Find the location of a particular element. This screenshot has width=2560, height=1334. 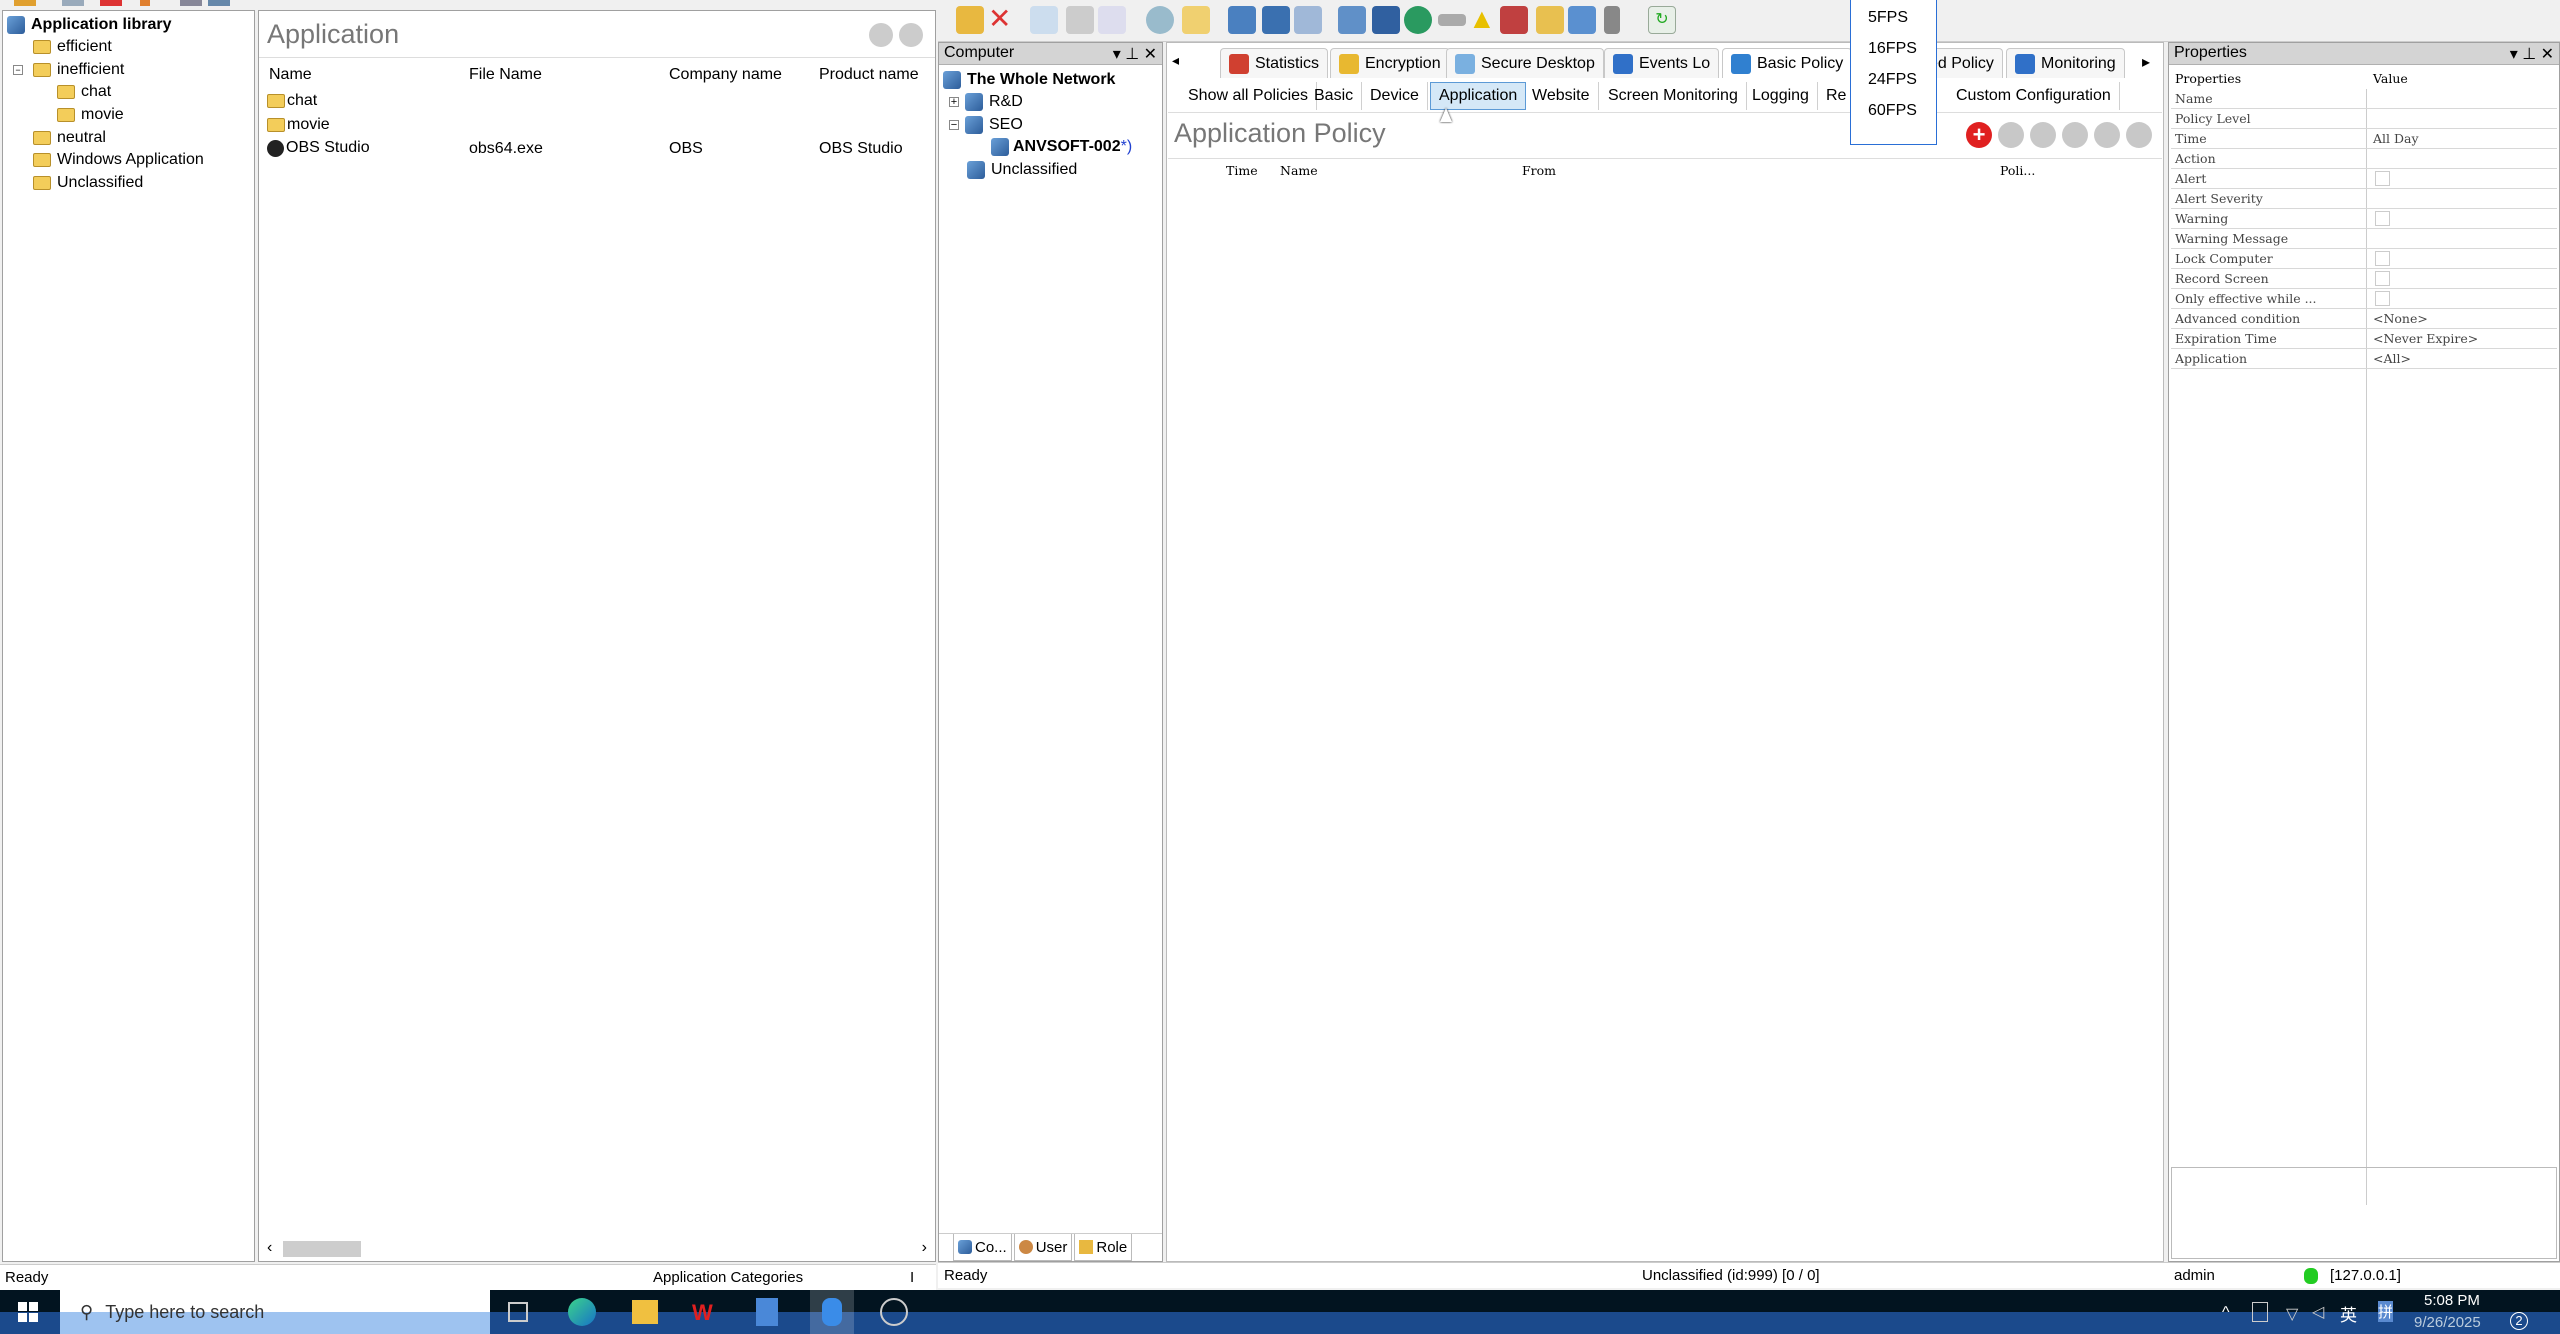

property-row: Application <All> is located at coordinates (2364, 359).